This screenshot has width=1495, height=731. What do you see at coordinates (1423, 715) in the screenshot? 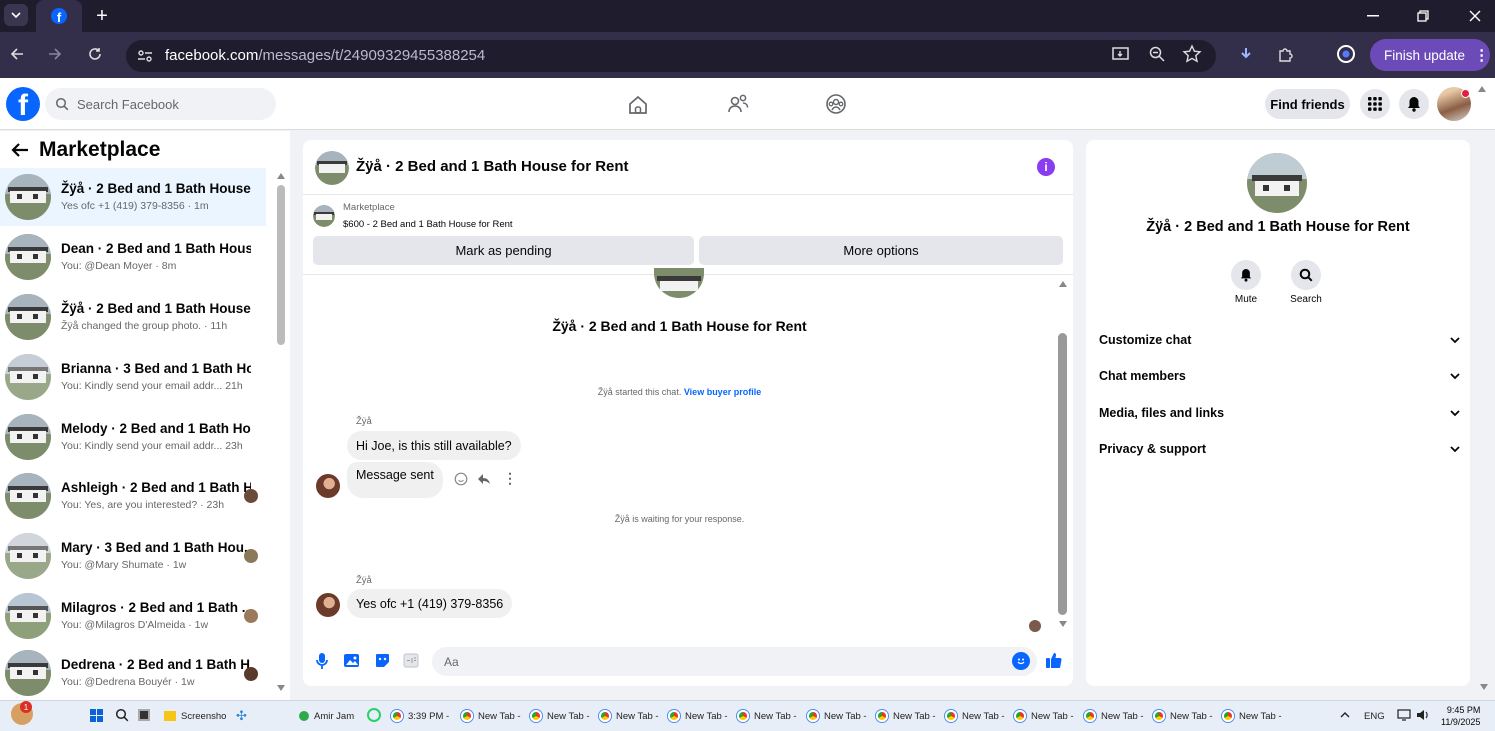
I see `volume-icon` at bounding box center [1423, 715].